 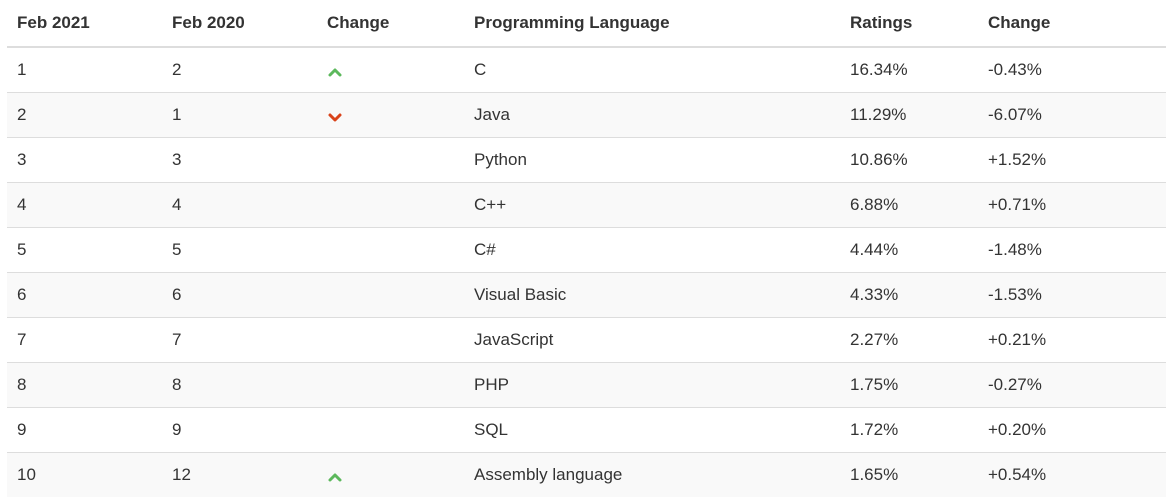 What do you see at coordinates (84, 70) in the screenshot?
I see `rank-2021-cell: 1` at bounding box center [84, 70].